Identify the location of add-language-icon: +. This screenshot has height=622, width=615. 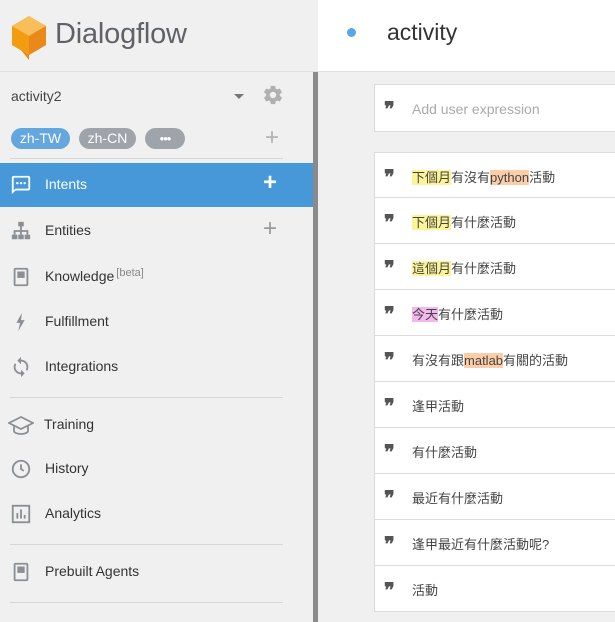
(272, 138).